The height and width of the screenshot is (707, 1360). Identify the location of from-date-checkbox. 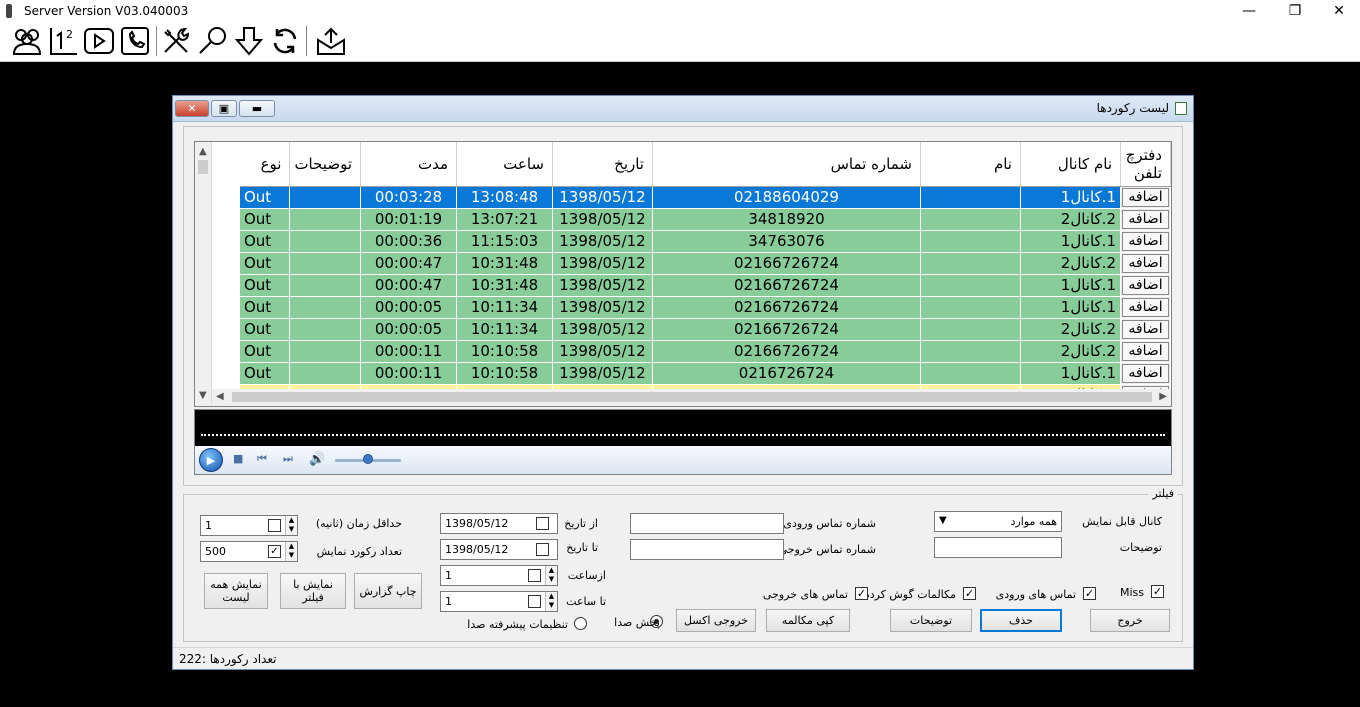
(542, 523).